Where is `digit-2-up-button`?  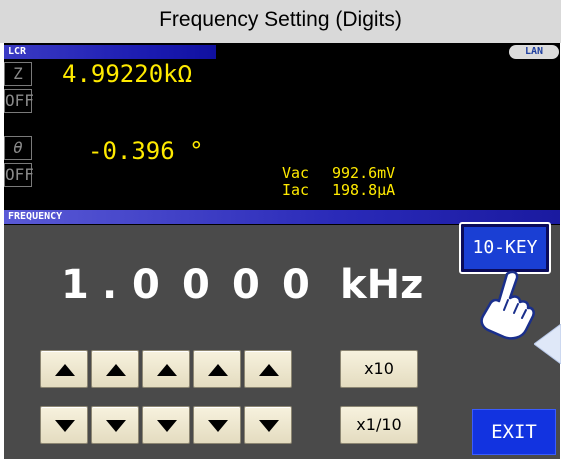
digit-2-up-button is located at coordinates (115, 369).